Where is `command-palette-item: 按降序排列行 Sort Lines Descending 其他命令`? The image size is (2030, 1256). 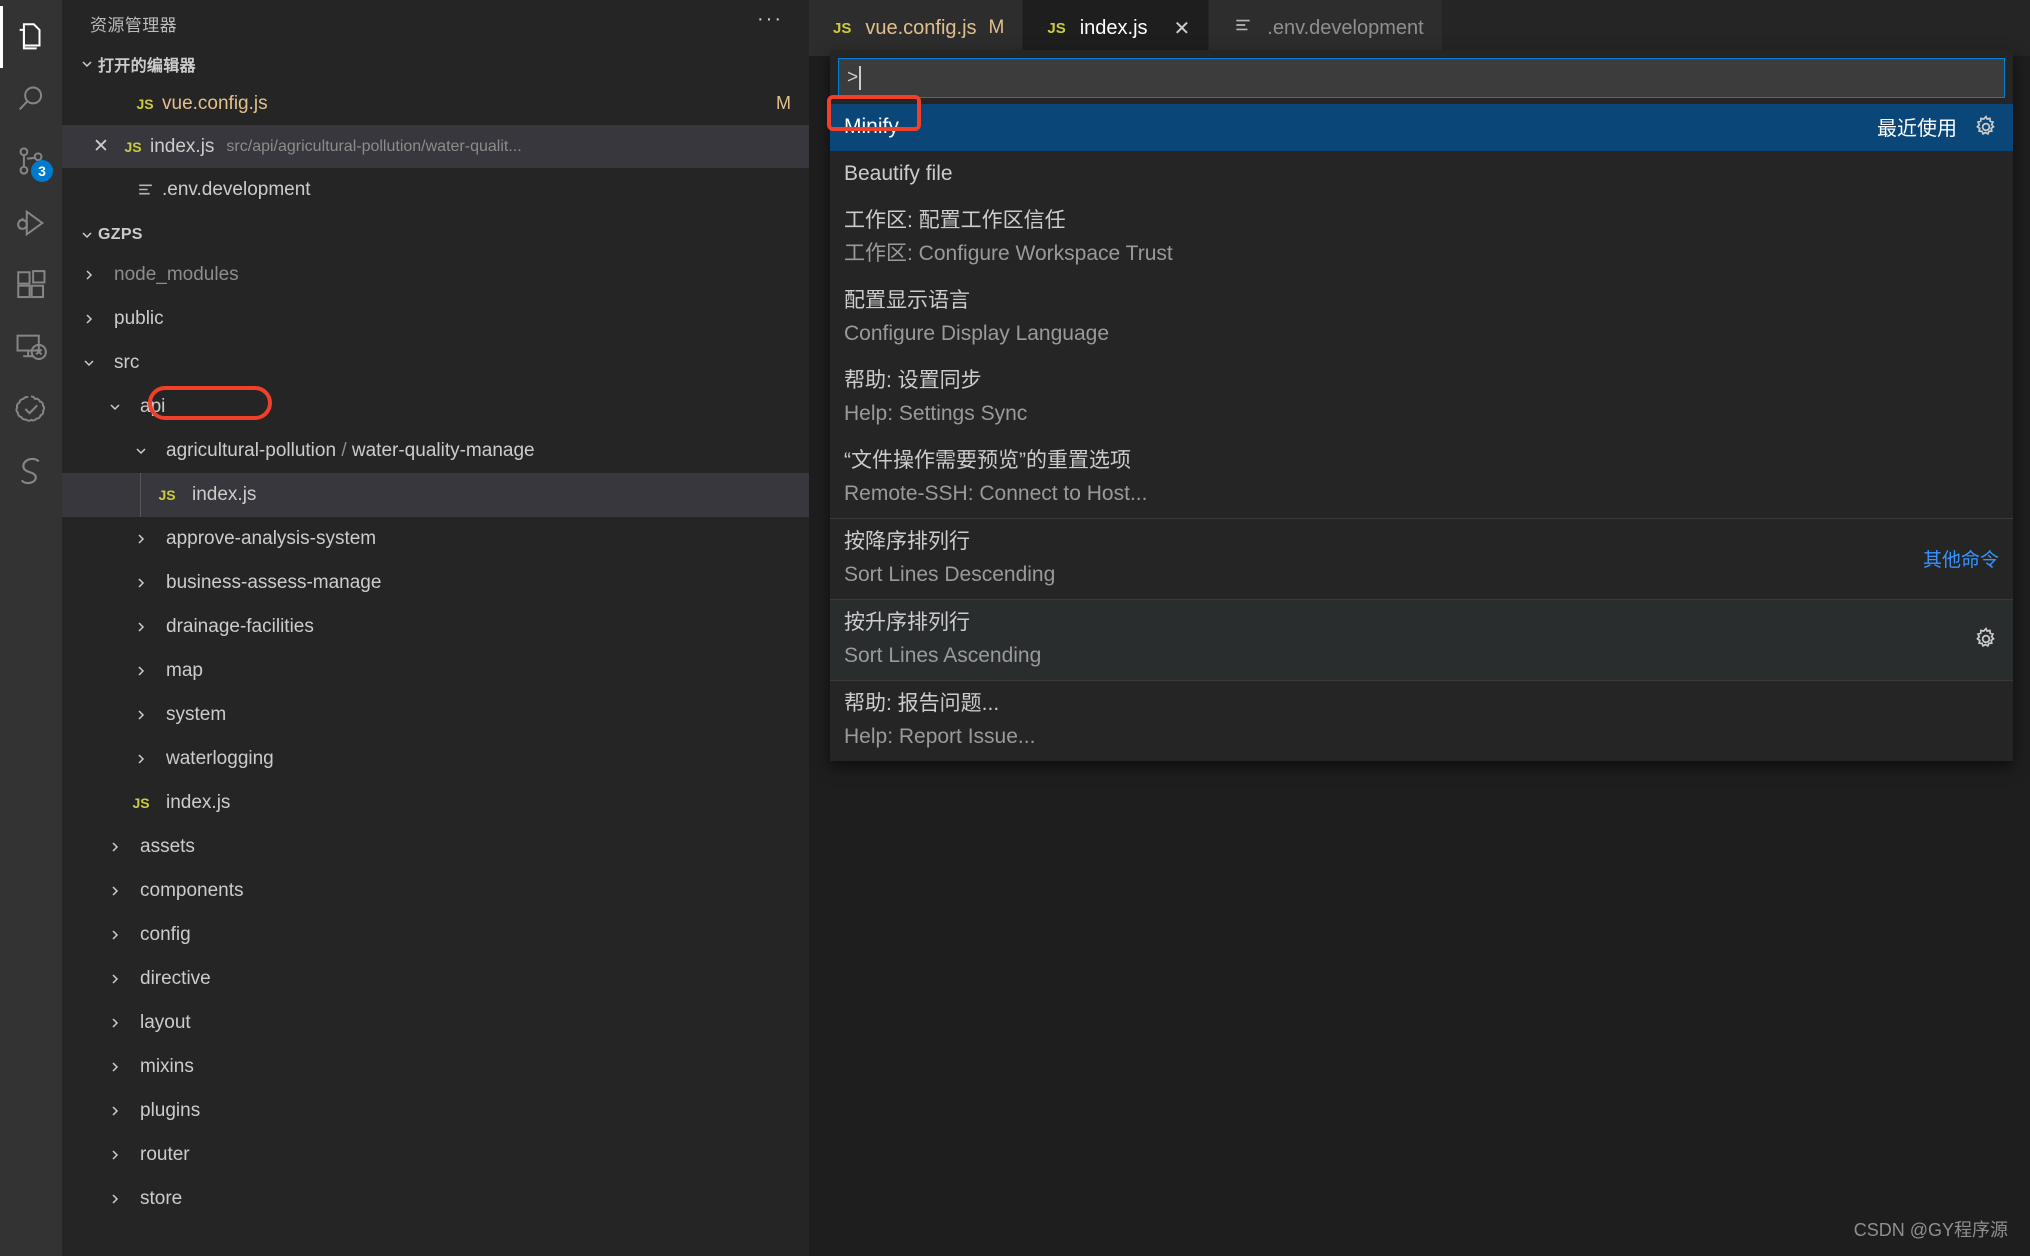
command-palette-item: 按降序排列行 Sort Lines Descending 其他命令 is located at coordinates (1421, 558).